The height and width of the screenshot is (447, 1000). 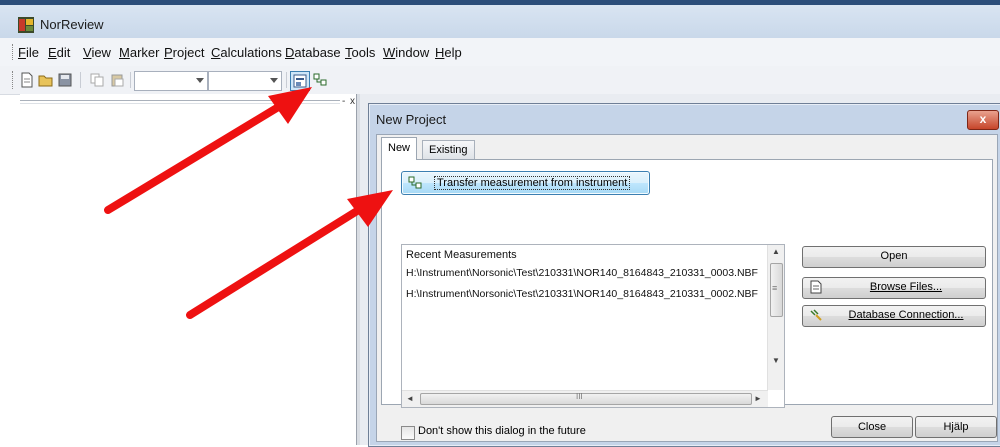 I want to click on open-button-label: Open, so click(x=894, y=256).